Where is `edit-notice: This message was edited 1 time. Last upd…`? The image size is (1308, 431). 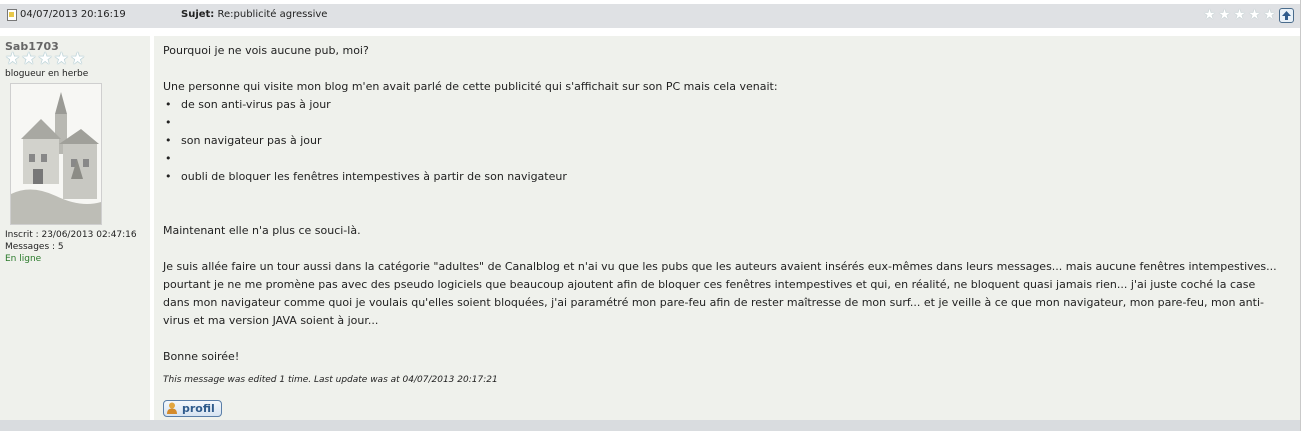
edit-notice: This message was edited 1 time. Last upd… is located at coordinates (330, 380).